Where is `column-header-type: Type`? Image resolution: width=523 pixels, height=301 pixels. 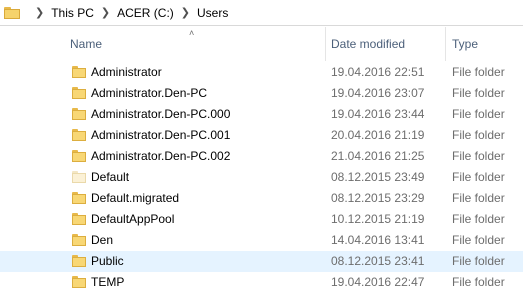
column-header-type: Type is located at coordinates (465, 44).